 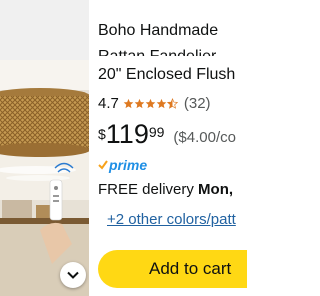 I want to click on price-dollars: 119, so click(x=127, y=134).